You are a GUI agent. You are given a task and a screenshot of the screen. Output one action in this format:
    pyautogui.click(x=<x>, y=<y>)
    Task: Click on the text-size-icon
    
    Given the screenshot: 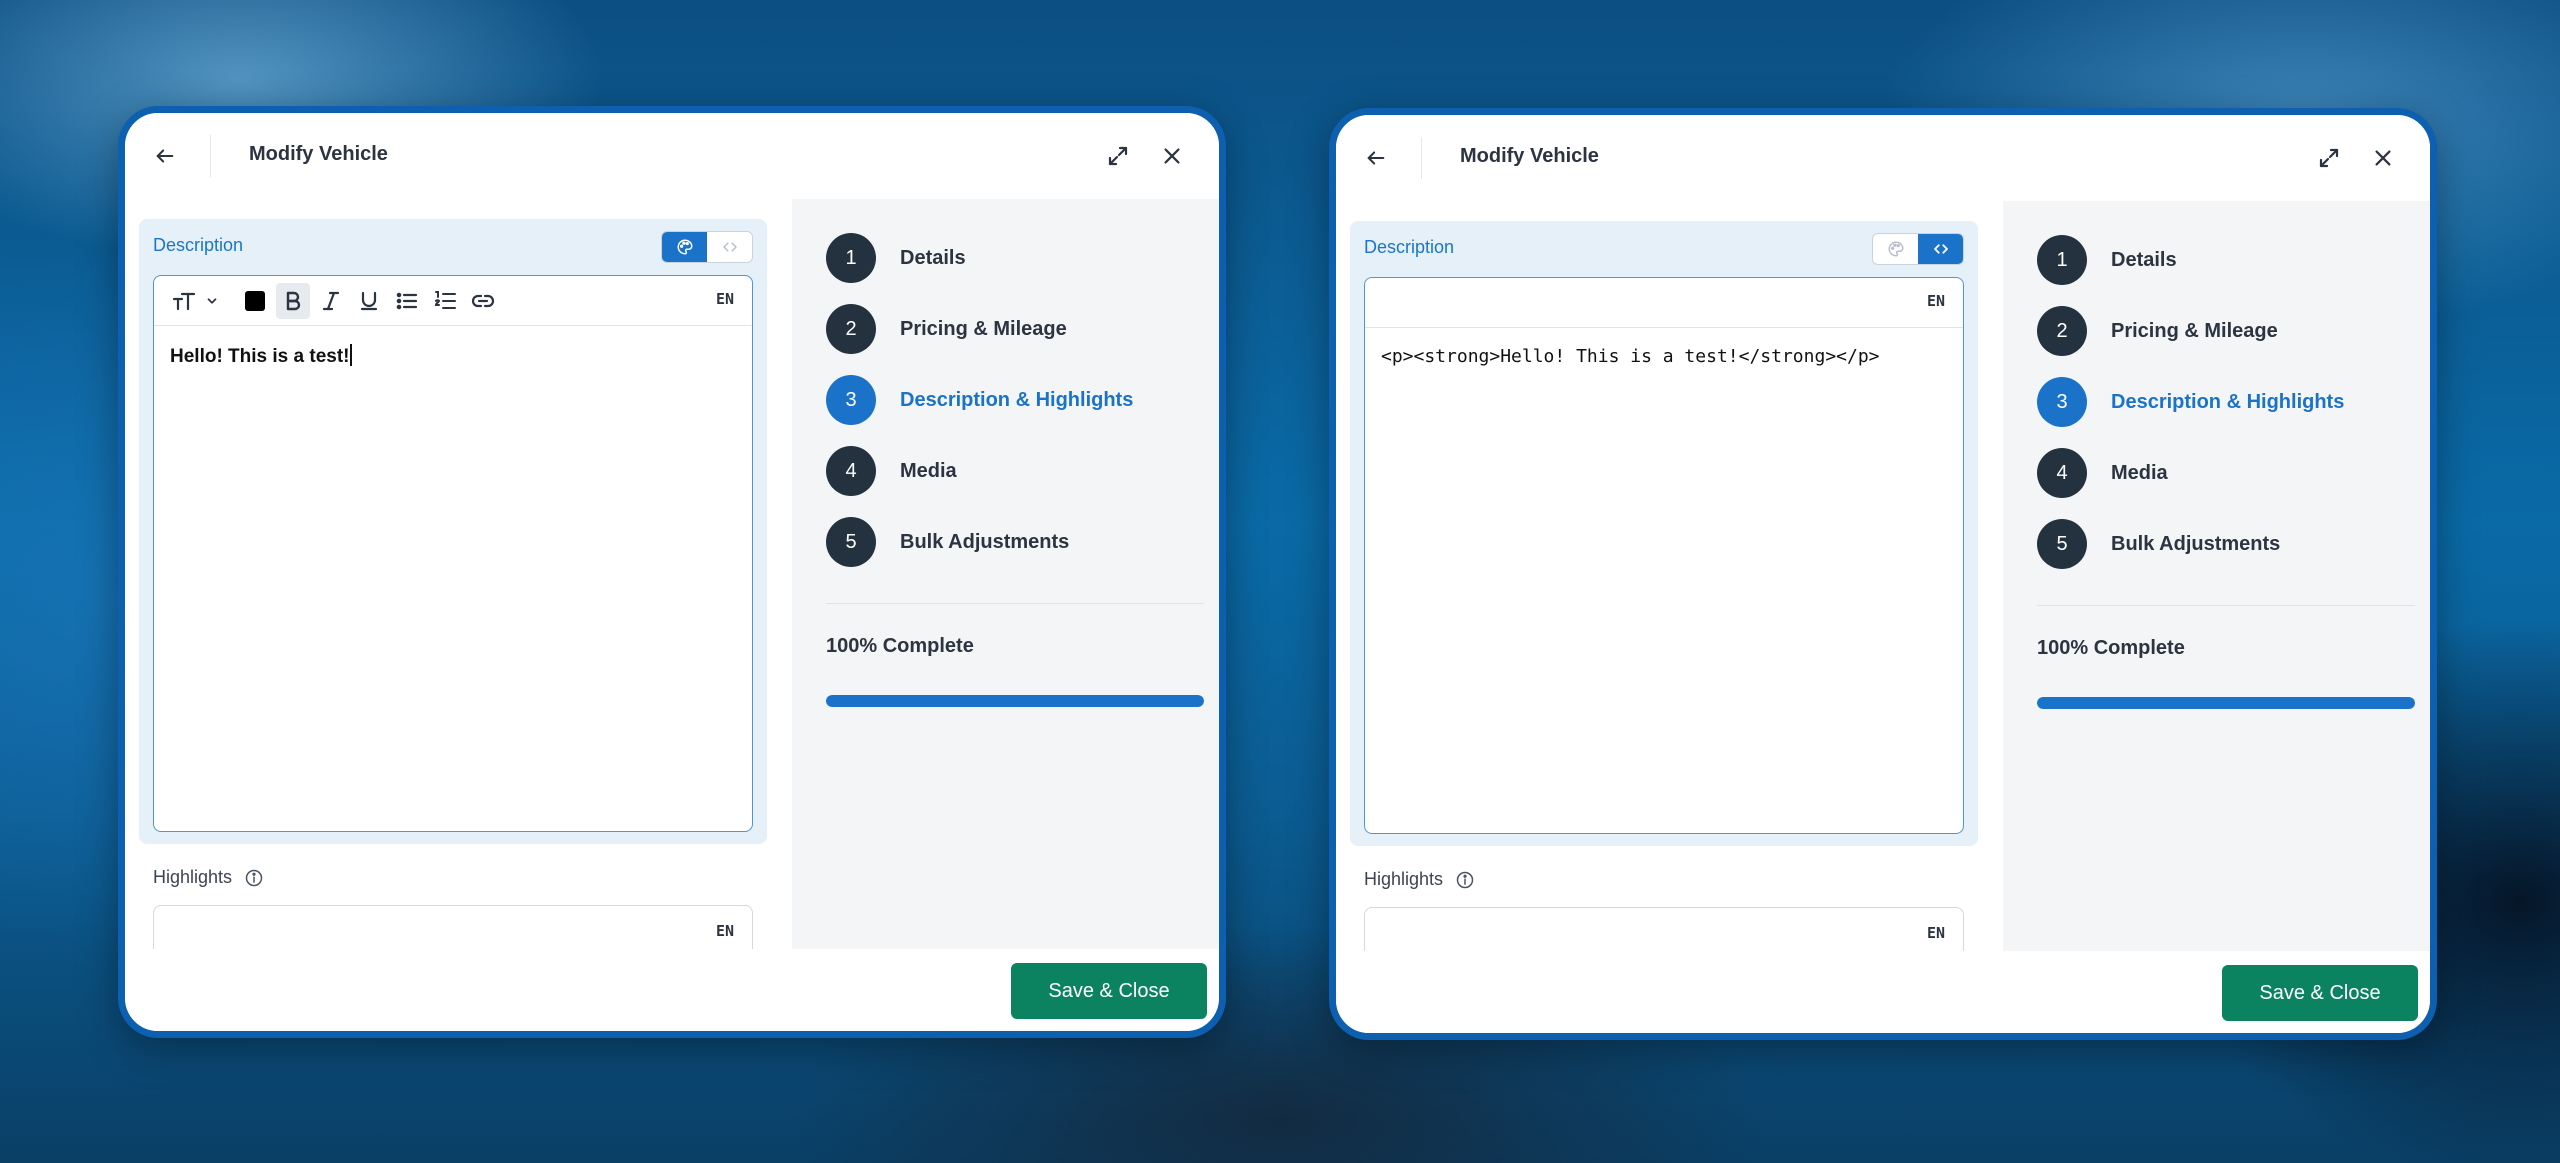 What is the action you would take?
    pyautogui.click(x=184, y=301)
    